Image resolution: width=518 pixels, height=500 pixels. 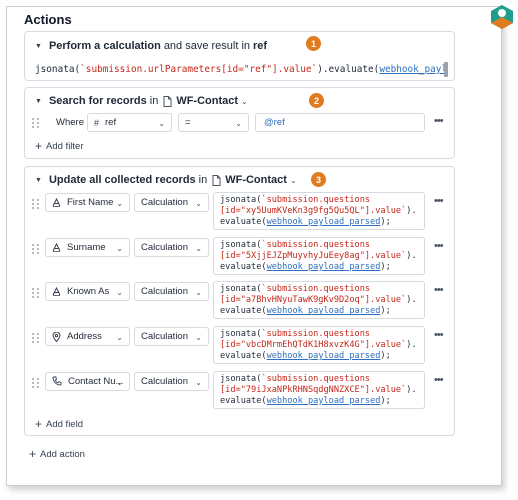 I want to click on step-target-variable: ref, so click(x=260, y=46).